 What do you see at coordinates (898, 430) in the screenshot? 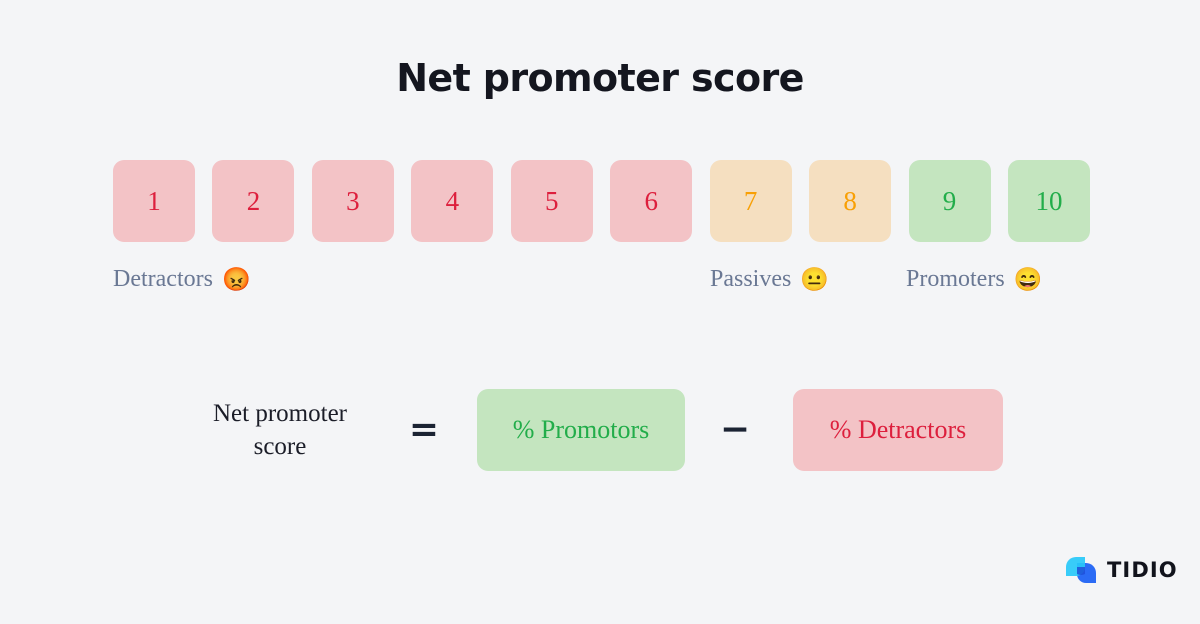
I see `formula-detractors-box: % Detractors` at bounding box center [898, 430].